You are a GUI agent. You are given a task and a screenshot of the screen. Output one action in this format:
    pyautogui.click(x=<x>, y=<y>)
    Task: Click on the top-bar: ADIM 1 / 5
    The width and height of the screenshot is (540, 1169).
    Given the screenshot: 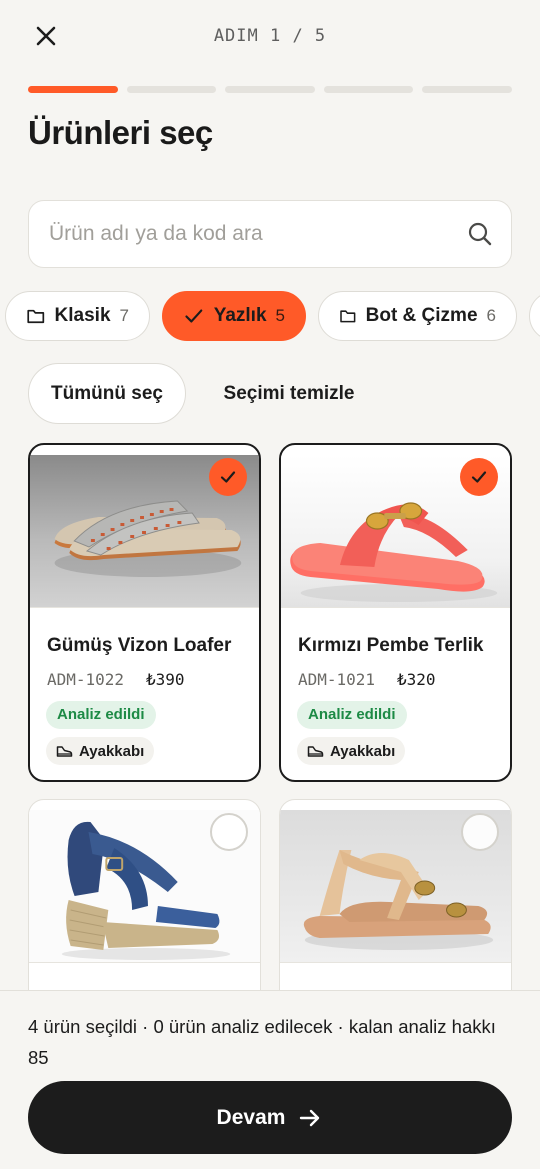 What is the action you would take?
    pyautogui.click(x=270, y=36)
    